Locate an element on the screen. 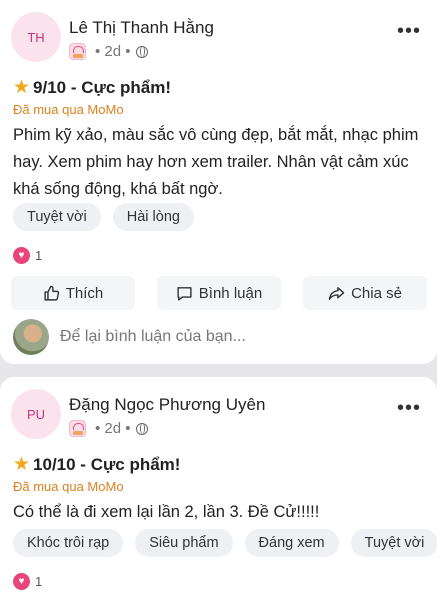 The image size is (437, 607). rating: ★ 9/10 - Cực phẩm! is located at coordinates (92, 87).